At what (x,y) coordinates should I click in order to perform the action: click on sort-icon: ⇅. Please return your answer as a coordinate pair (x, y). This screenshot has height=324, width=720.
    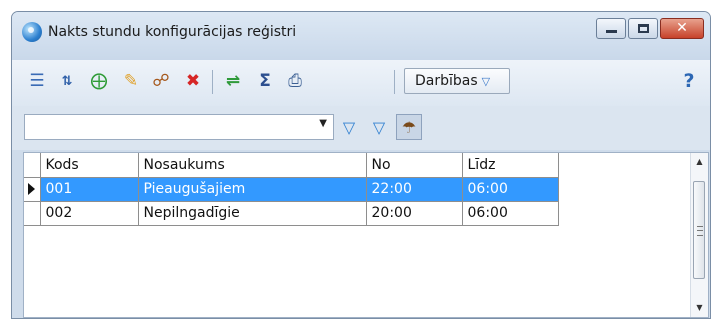
    Looking at the image, I should click on (67, 81).